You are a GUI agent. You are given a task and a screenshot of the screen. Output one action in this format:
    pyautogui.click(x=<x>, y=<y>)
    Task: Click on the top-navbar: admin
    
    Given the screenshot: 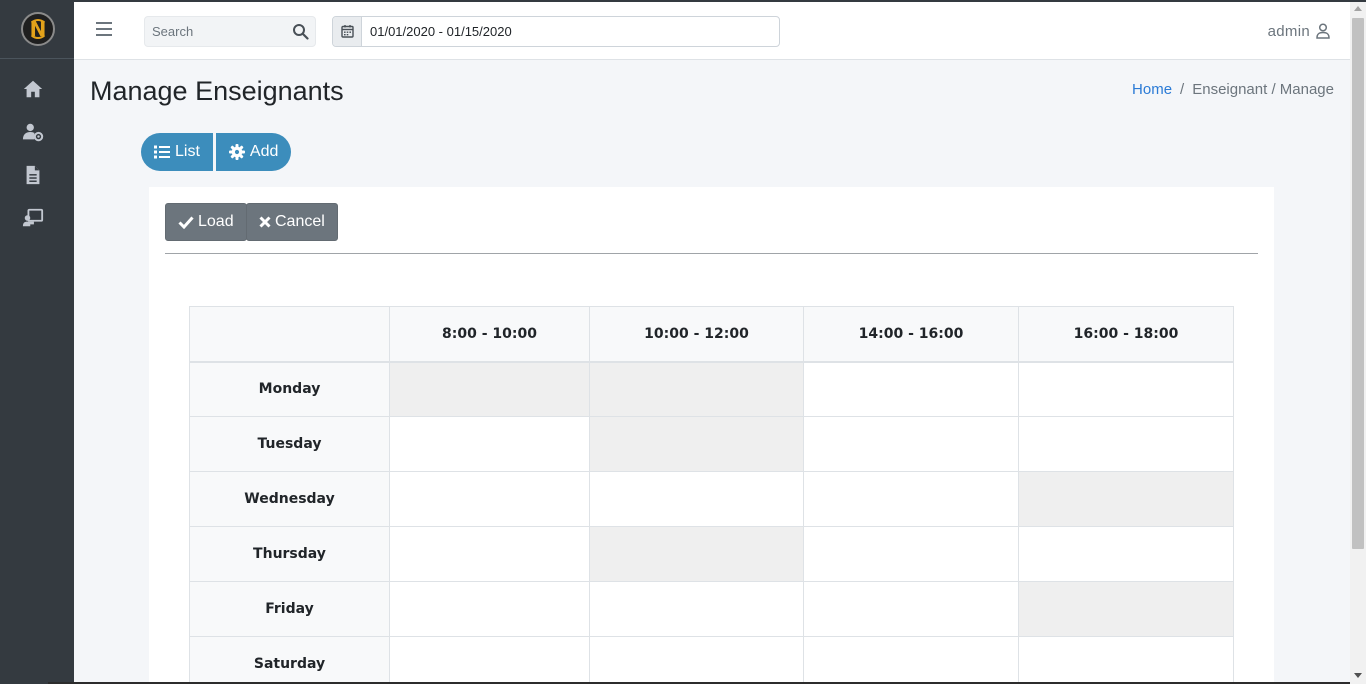 What is the action you would take?
    pyautogui.click(x=712, y=31)
    